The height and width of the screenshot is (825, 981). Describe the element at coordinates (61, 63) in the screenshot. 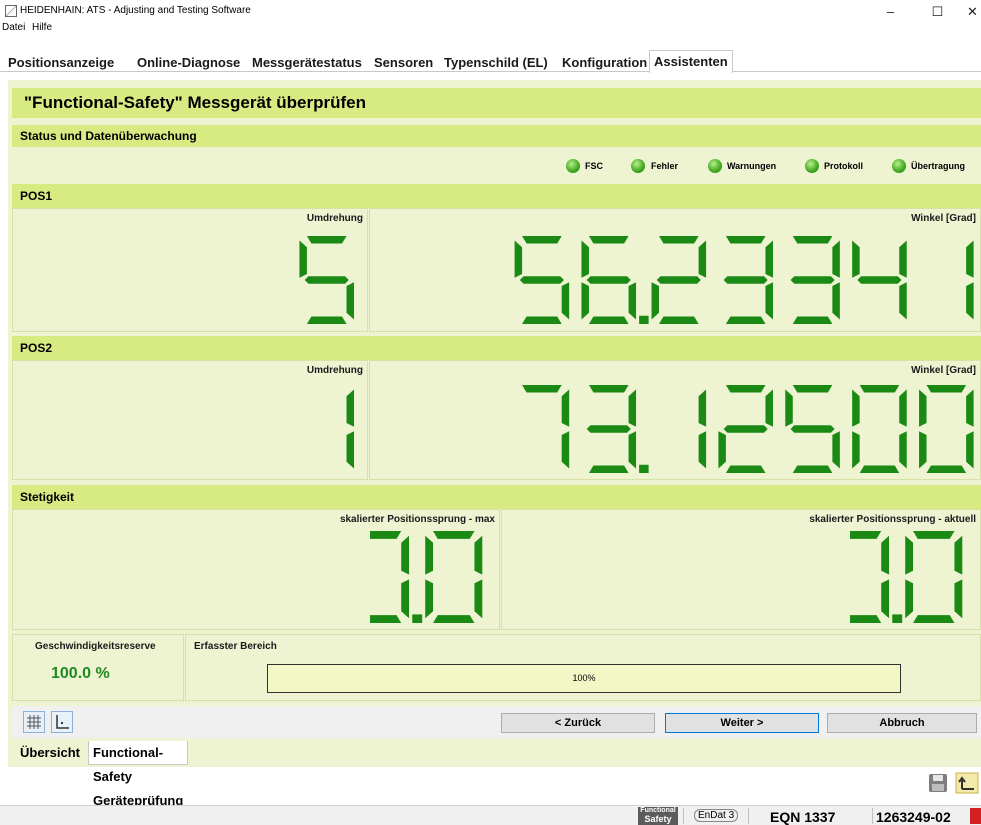

I see `tab-positionsanzeige: Positionsanzeige` at that location.